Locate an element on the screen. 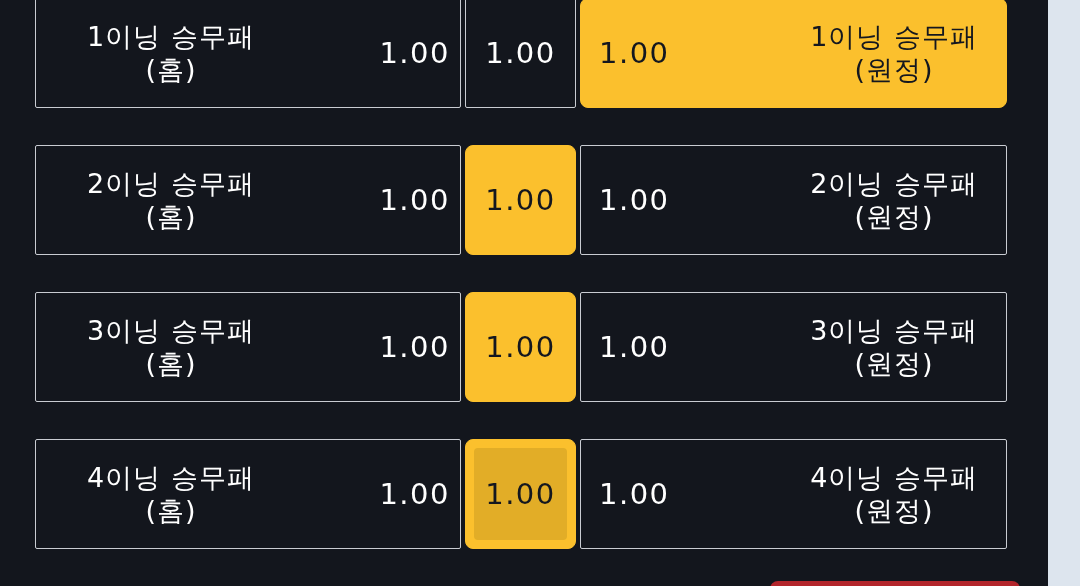 Image resolution: width=1080 pixels, height=586 pixels. odds-button: 2이닝 승무패 (홈) 1.00 is located at coordinates (248, 200).